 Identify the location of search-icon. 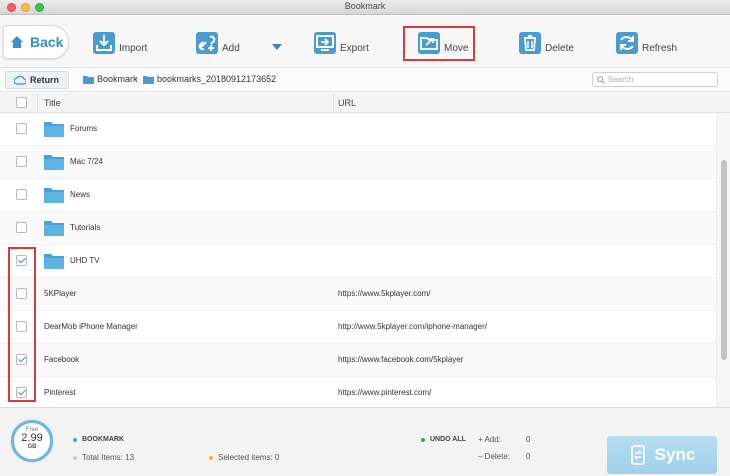
(601, 79).